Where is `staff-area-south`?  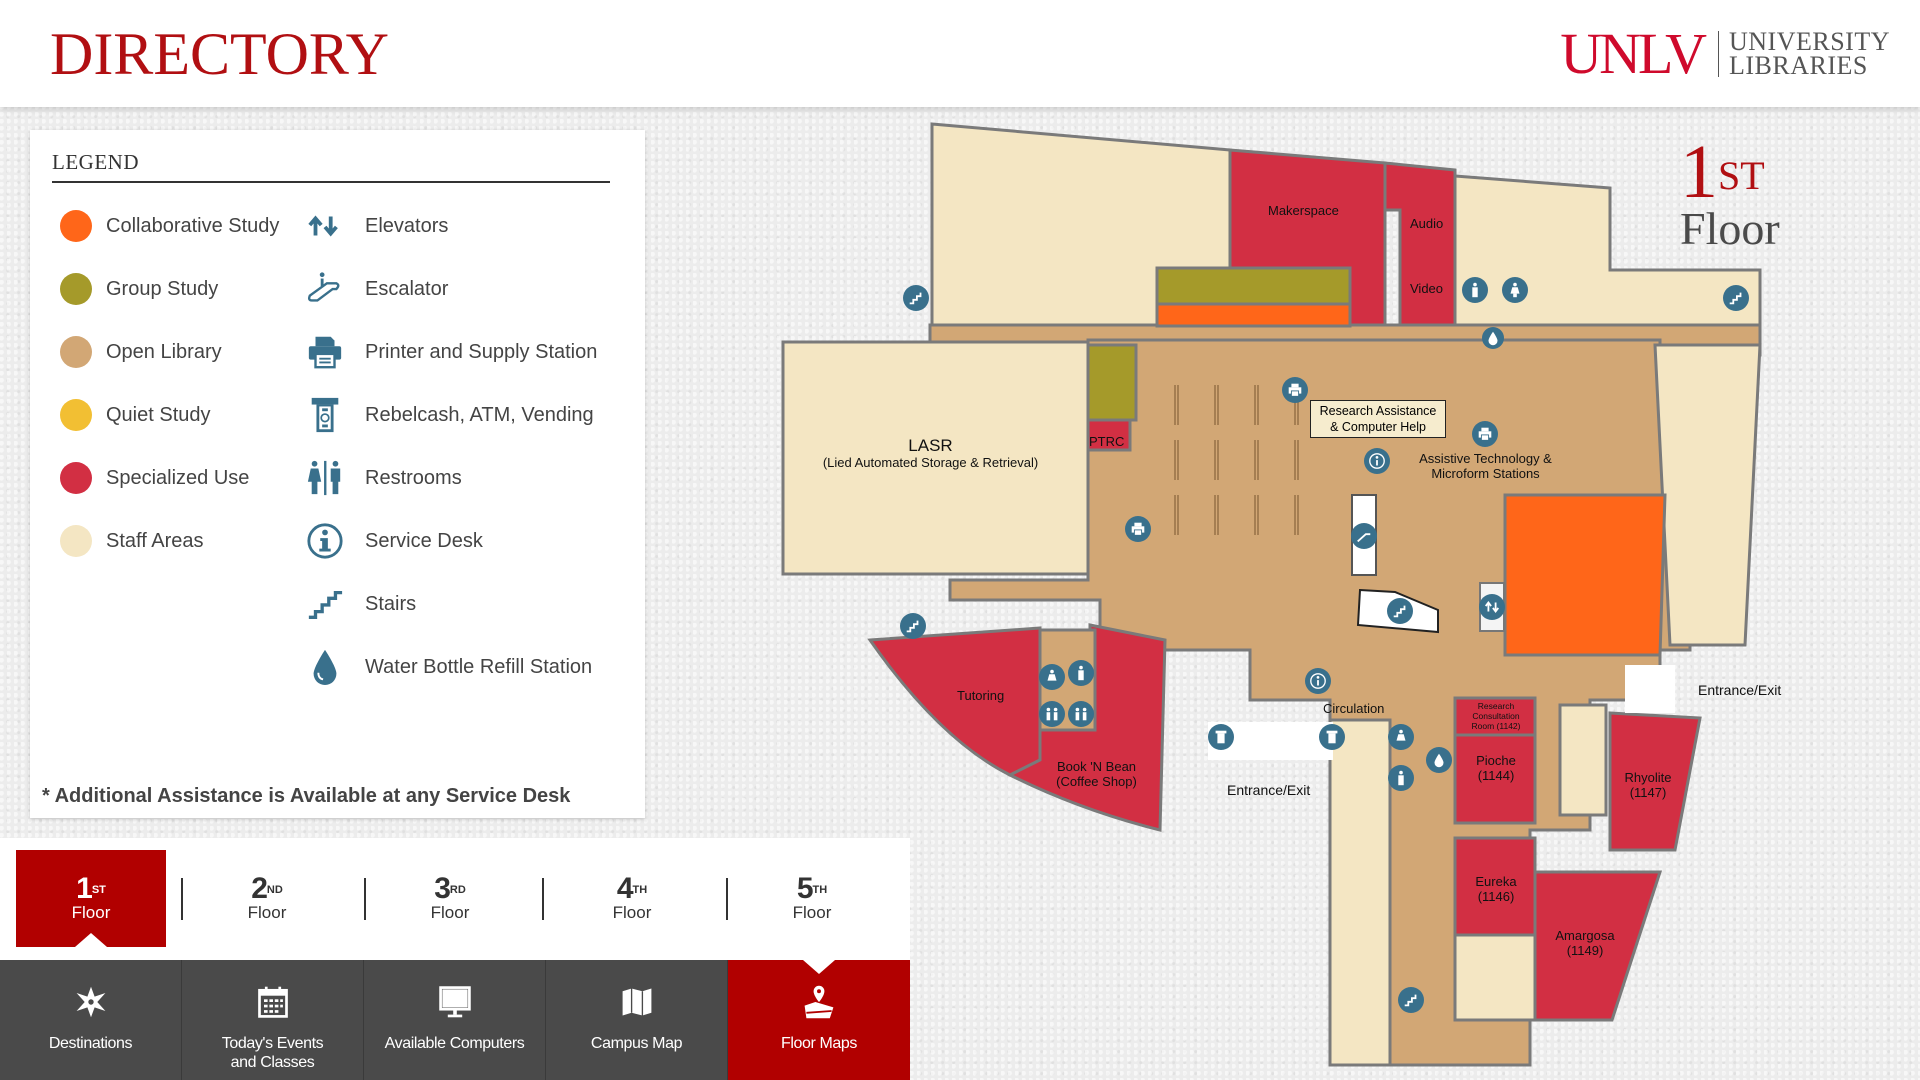
staff-area-south is located at coordinates (1360, 892).